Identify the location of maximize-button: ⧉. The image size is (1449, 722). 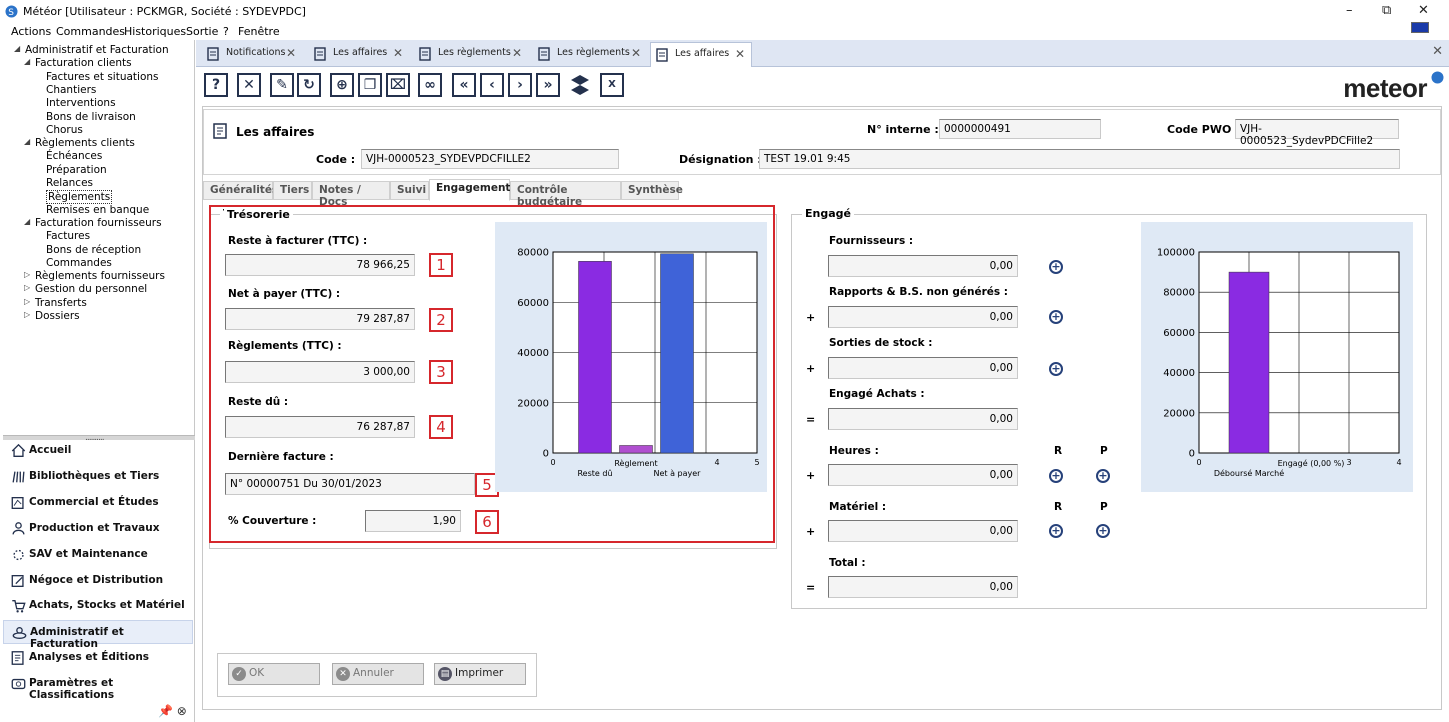
(1386, 10).